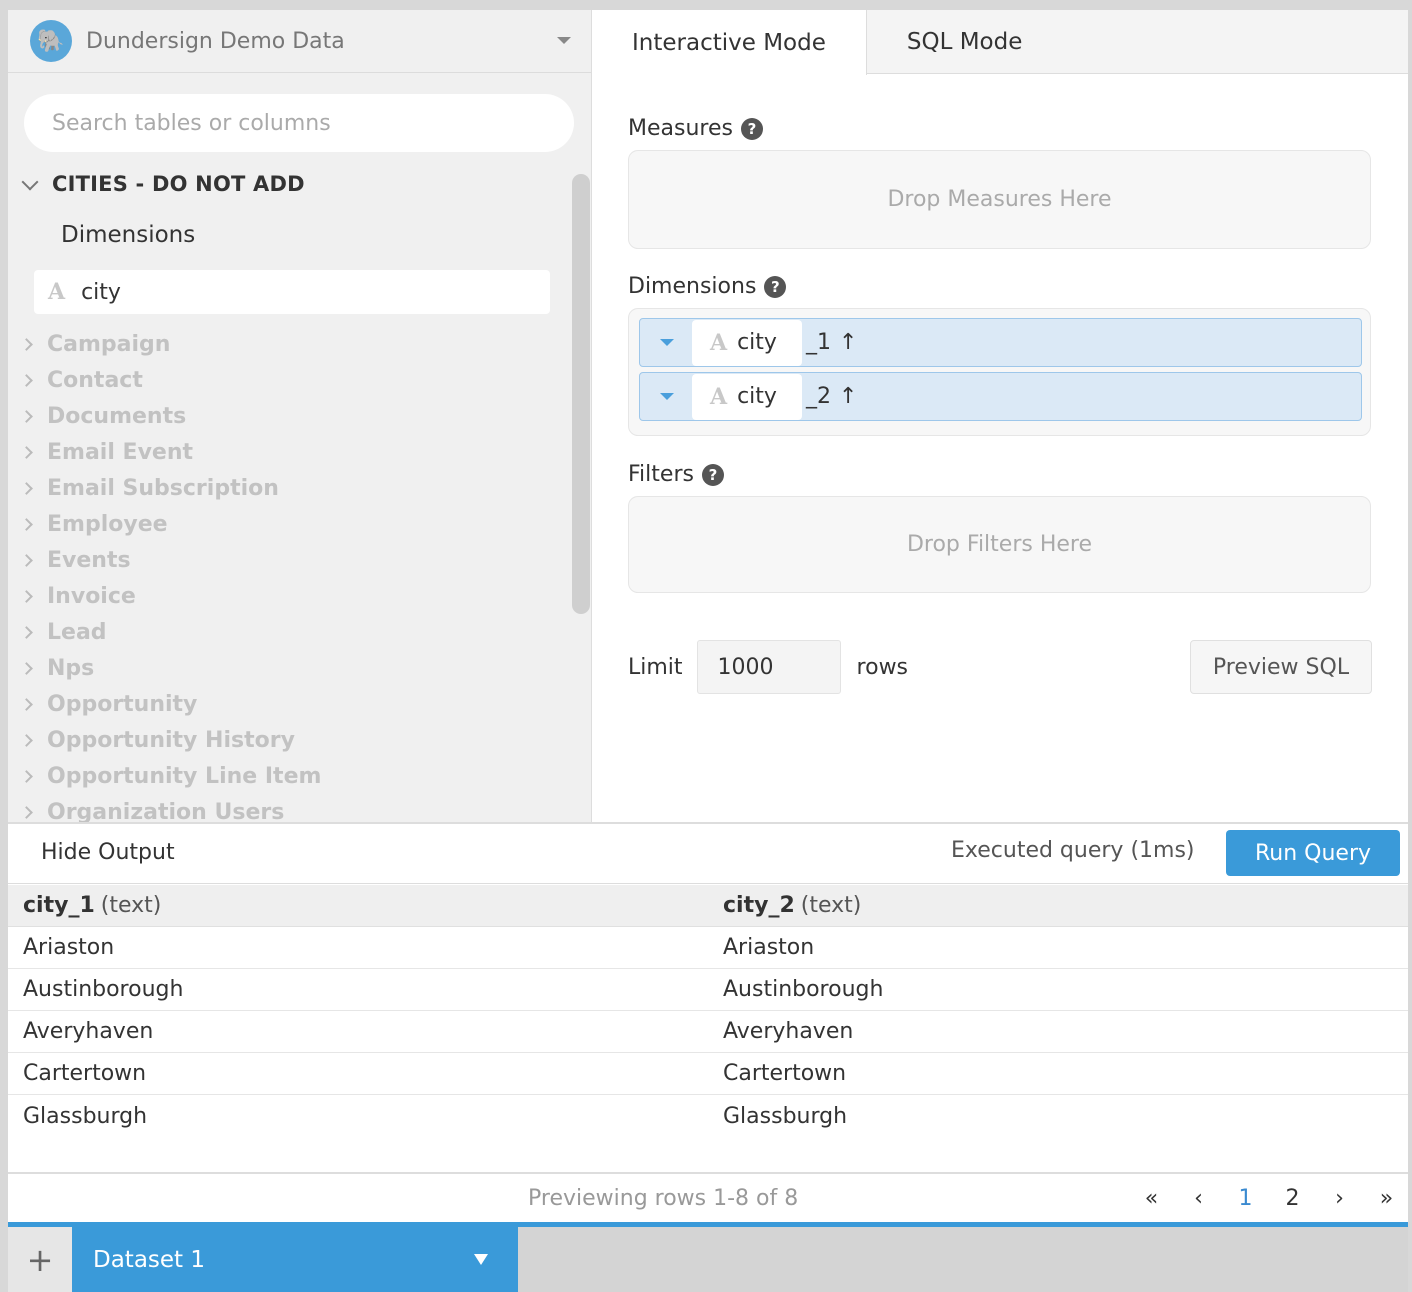  I want to click on table-row: Austinborough Austinborough, so click(708, 990).